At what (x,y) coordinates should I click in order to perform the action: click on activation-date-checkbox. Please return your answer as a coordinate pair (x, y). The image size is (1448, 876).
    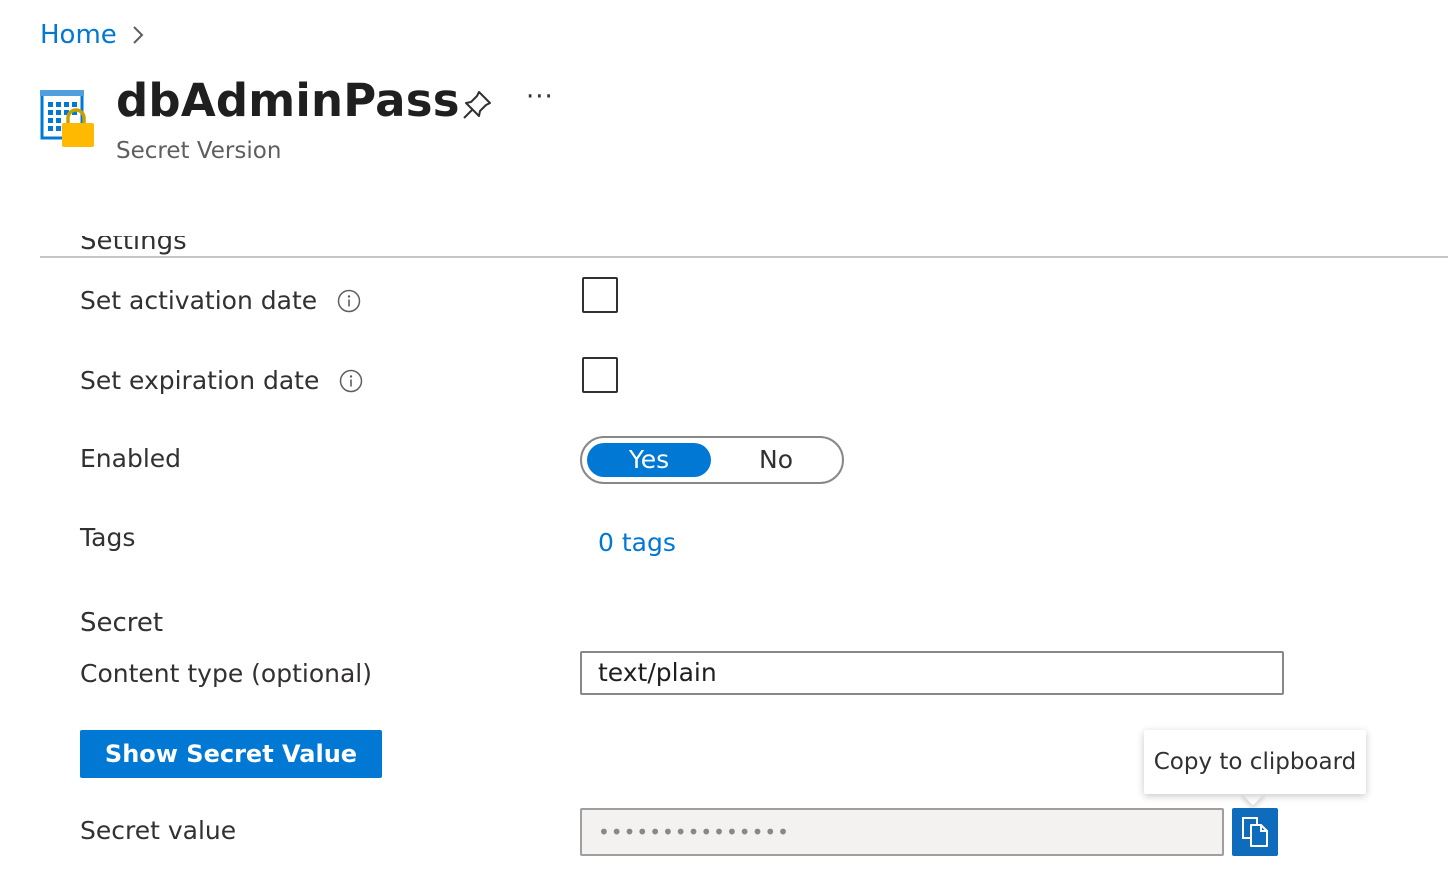
    Looking at the image, I should click on (600, 295).